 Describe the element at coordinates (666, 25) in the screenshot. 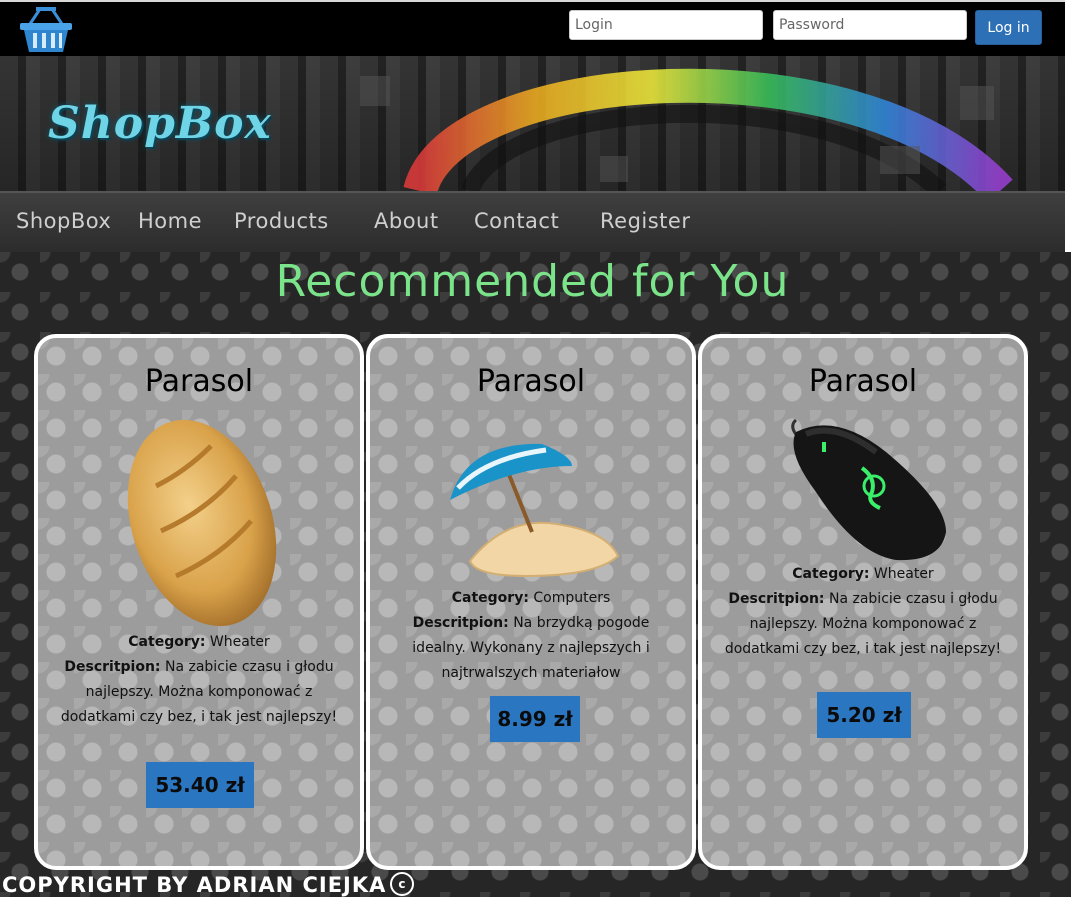

I see `login-input` at that location.